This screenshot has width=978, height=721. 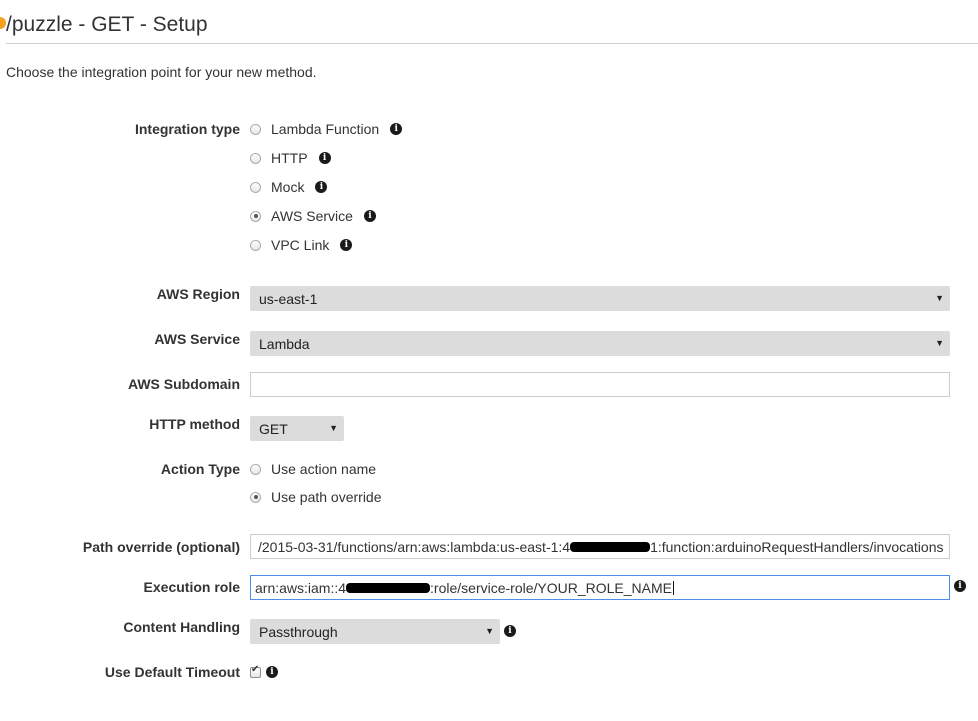 I want to click on aws-service-select: Lambda ▼, so click(x=600, y=343).